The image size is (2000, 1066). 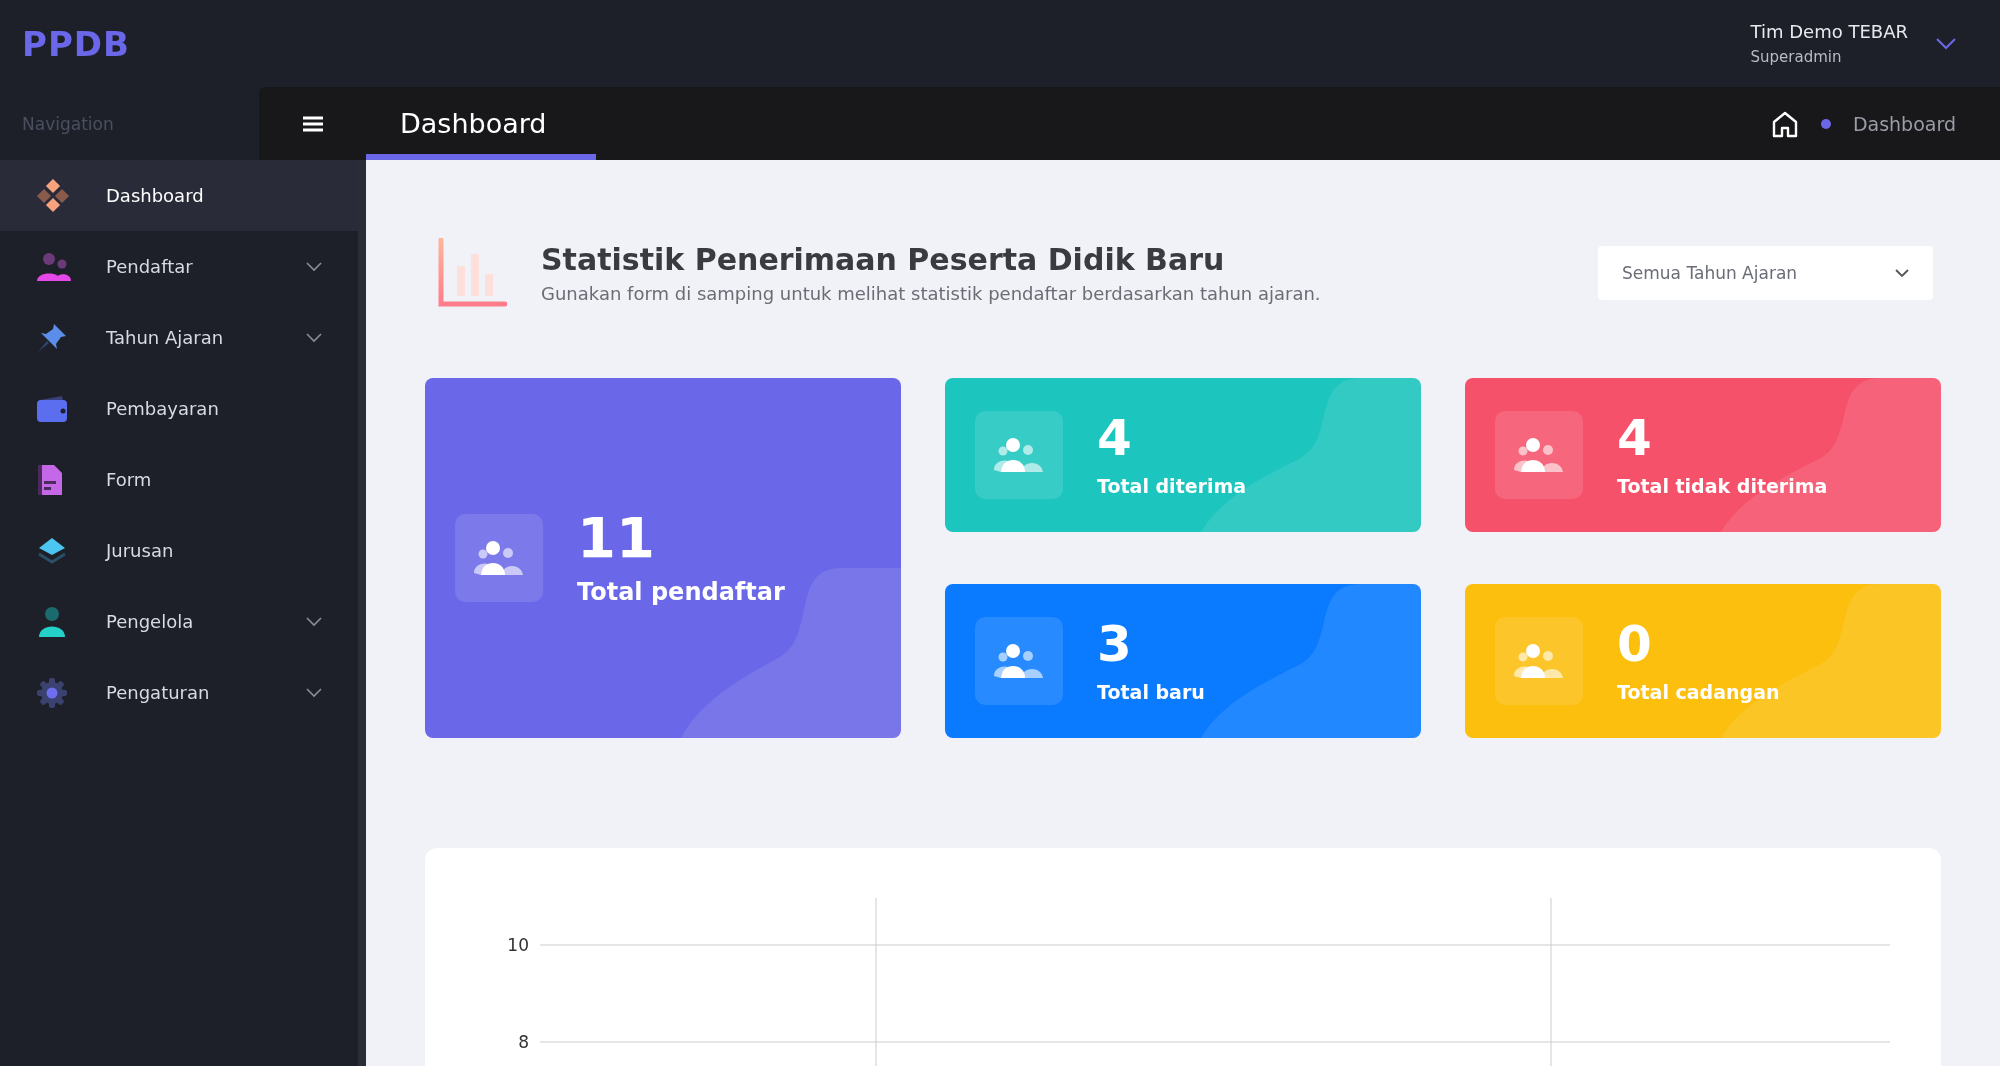 What do you see at coordinates (1172, 486) in the screenshot?
I see `stat-label: Total diterima` at bounding box center [1172, 486].